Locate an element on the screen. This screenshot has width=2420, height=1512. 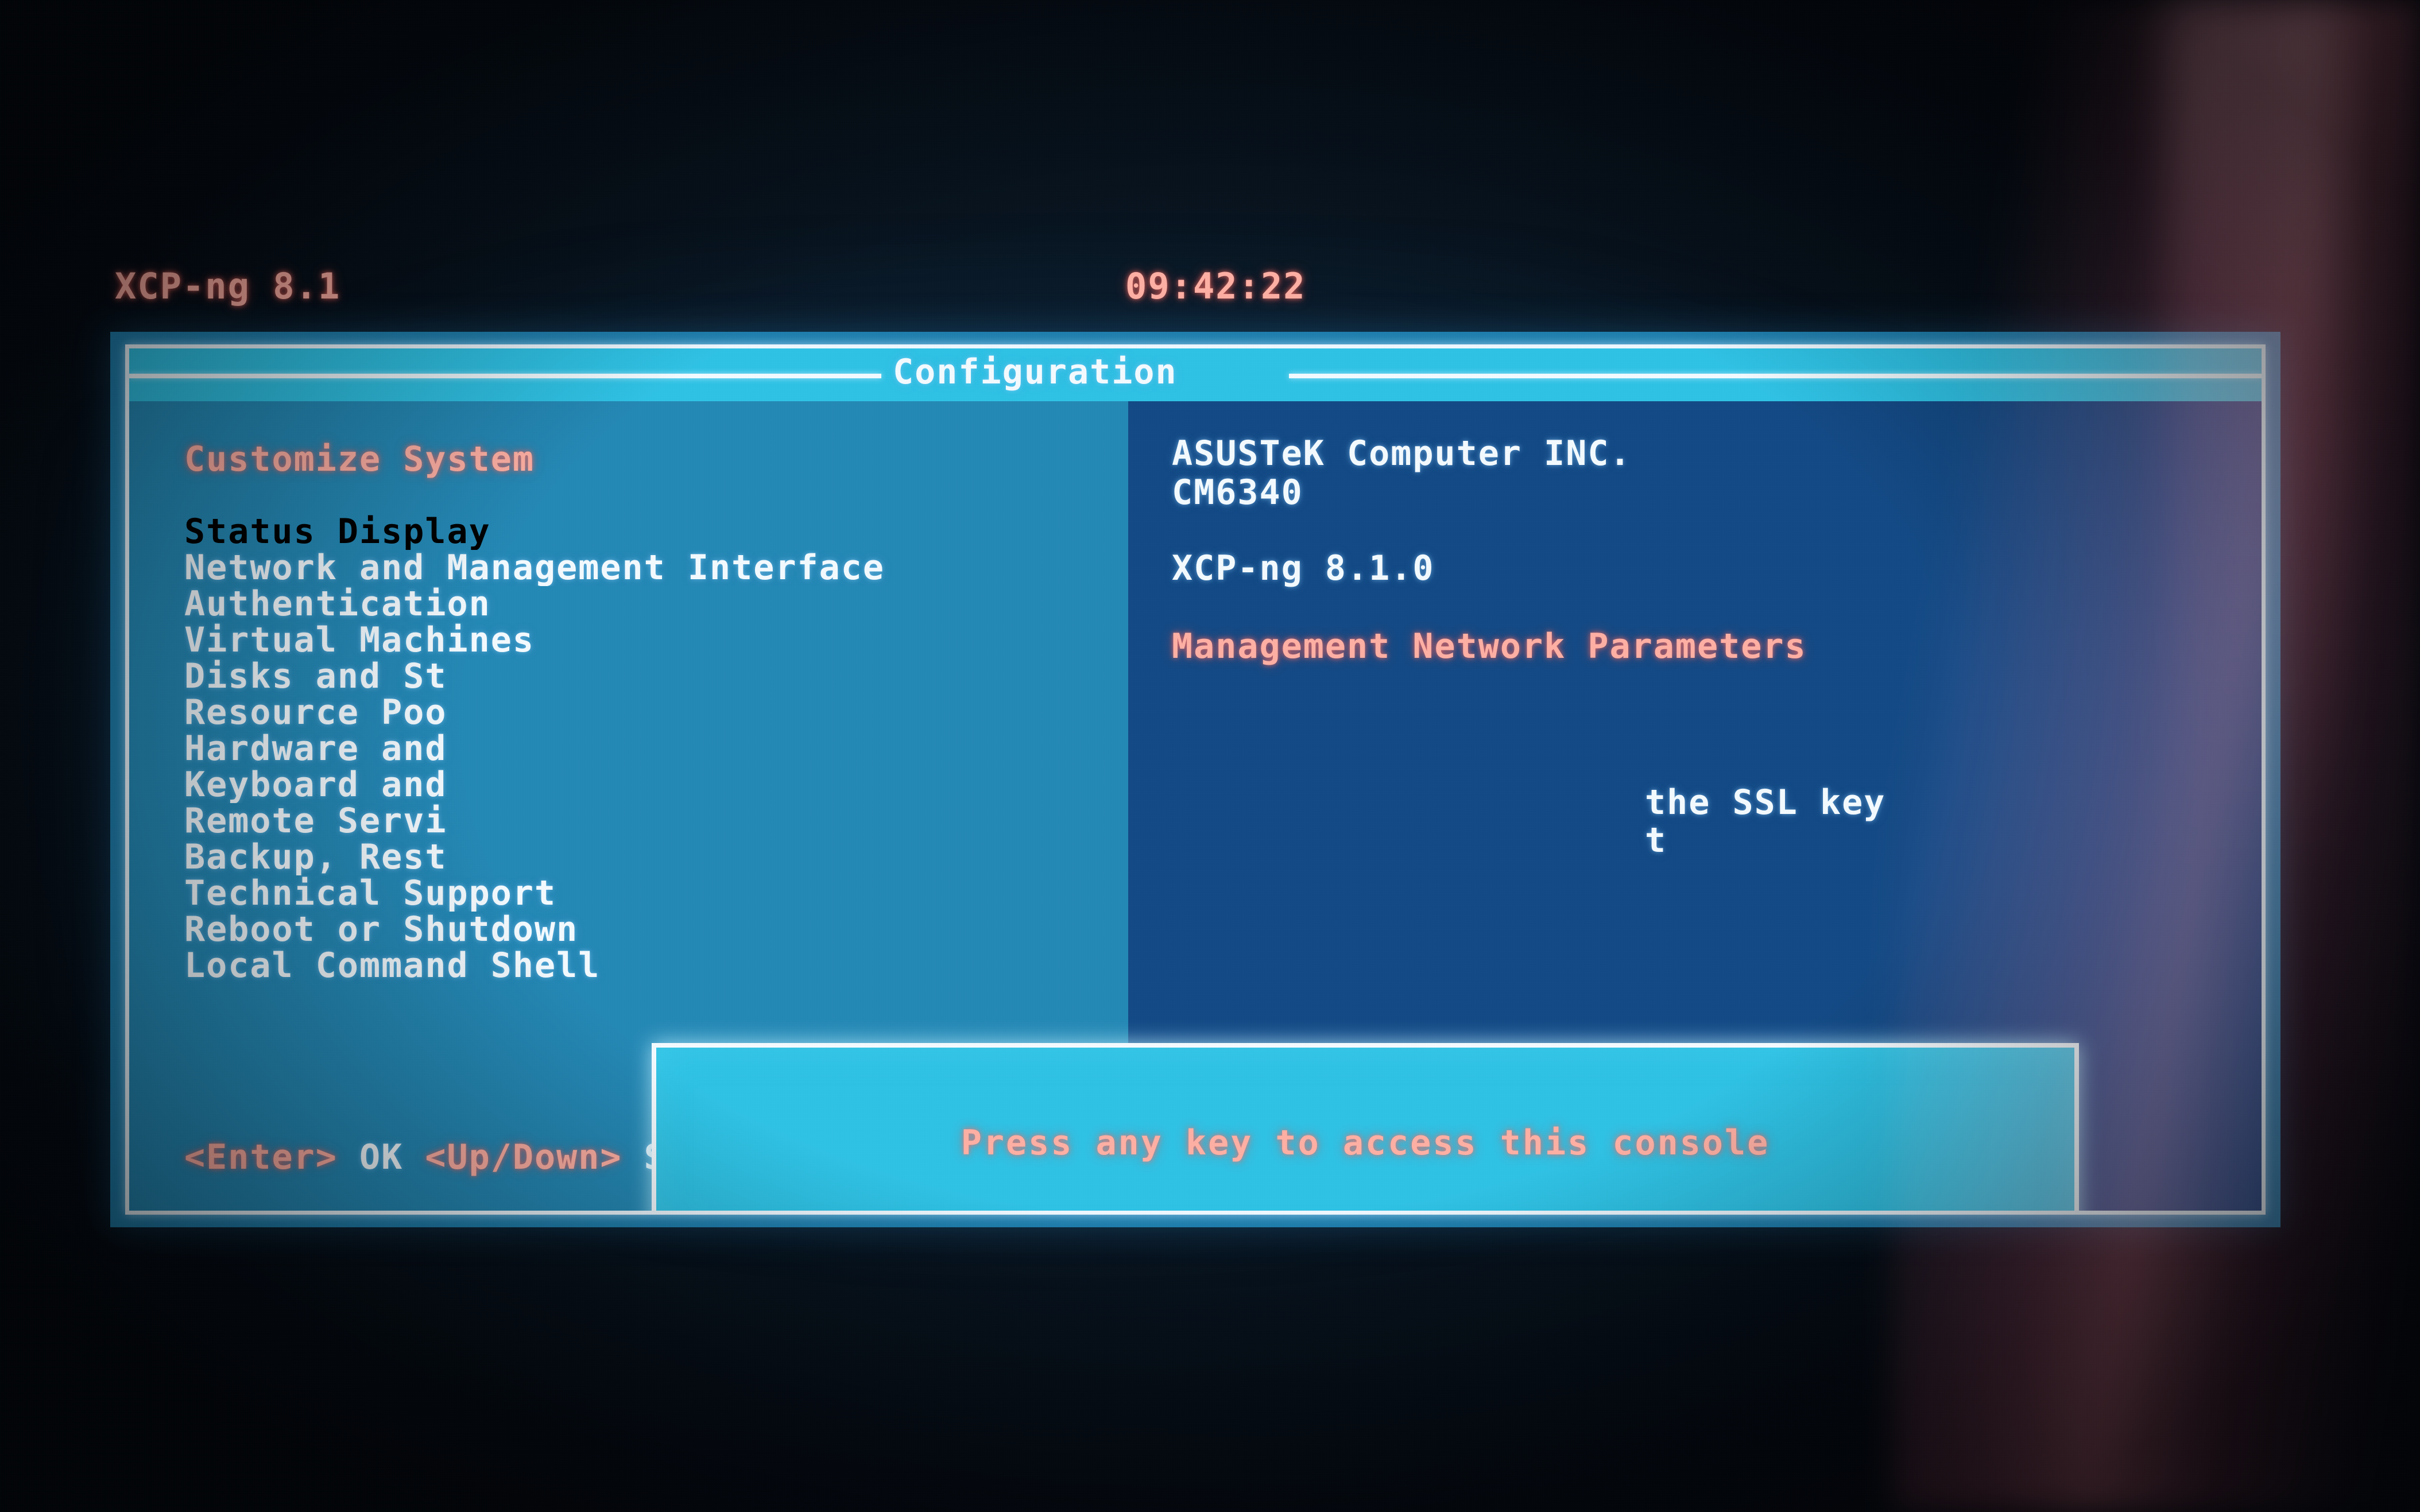
ssl-key-fragment-line-2: t is located at coordinates (1656, 840).